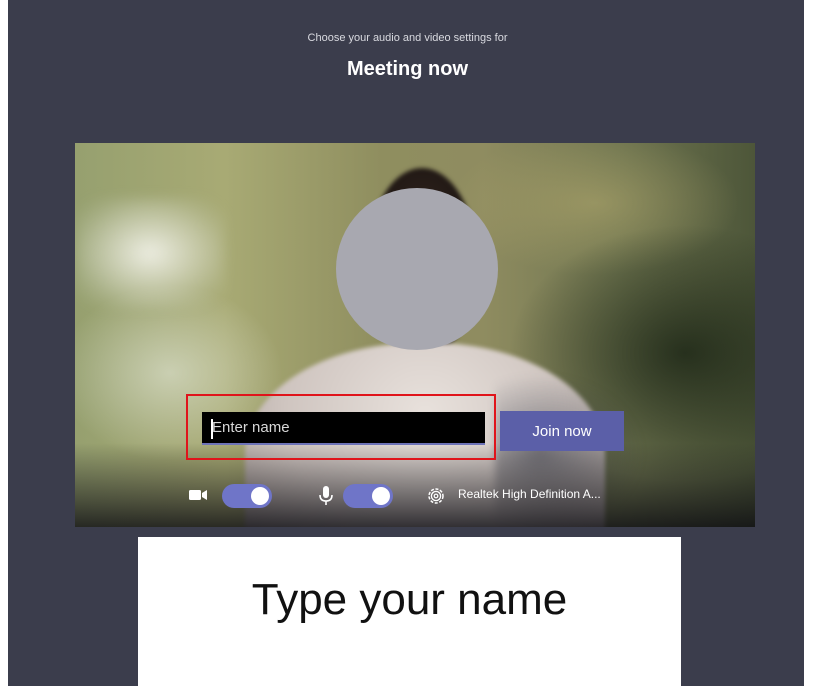  What do you see at coordinates (326, 496) in the screenshot?
I see `microphone-icon` at bounding box center [326, 496].